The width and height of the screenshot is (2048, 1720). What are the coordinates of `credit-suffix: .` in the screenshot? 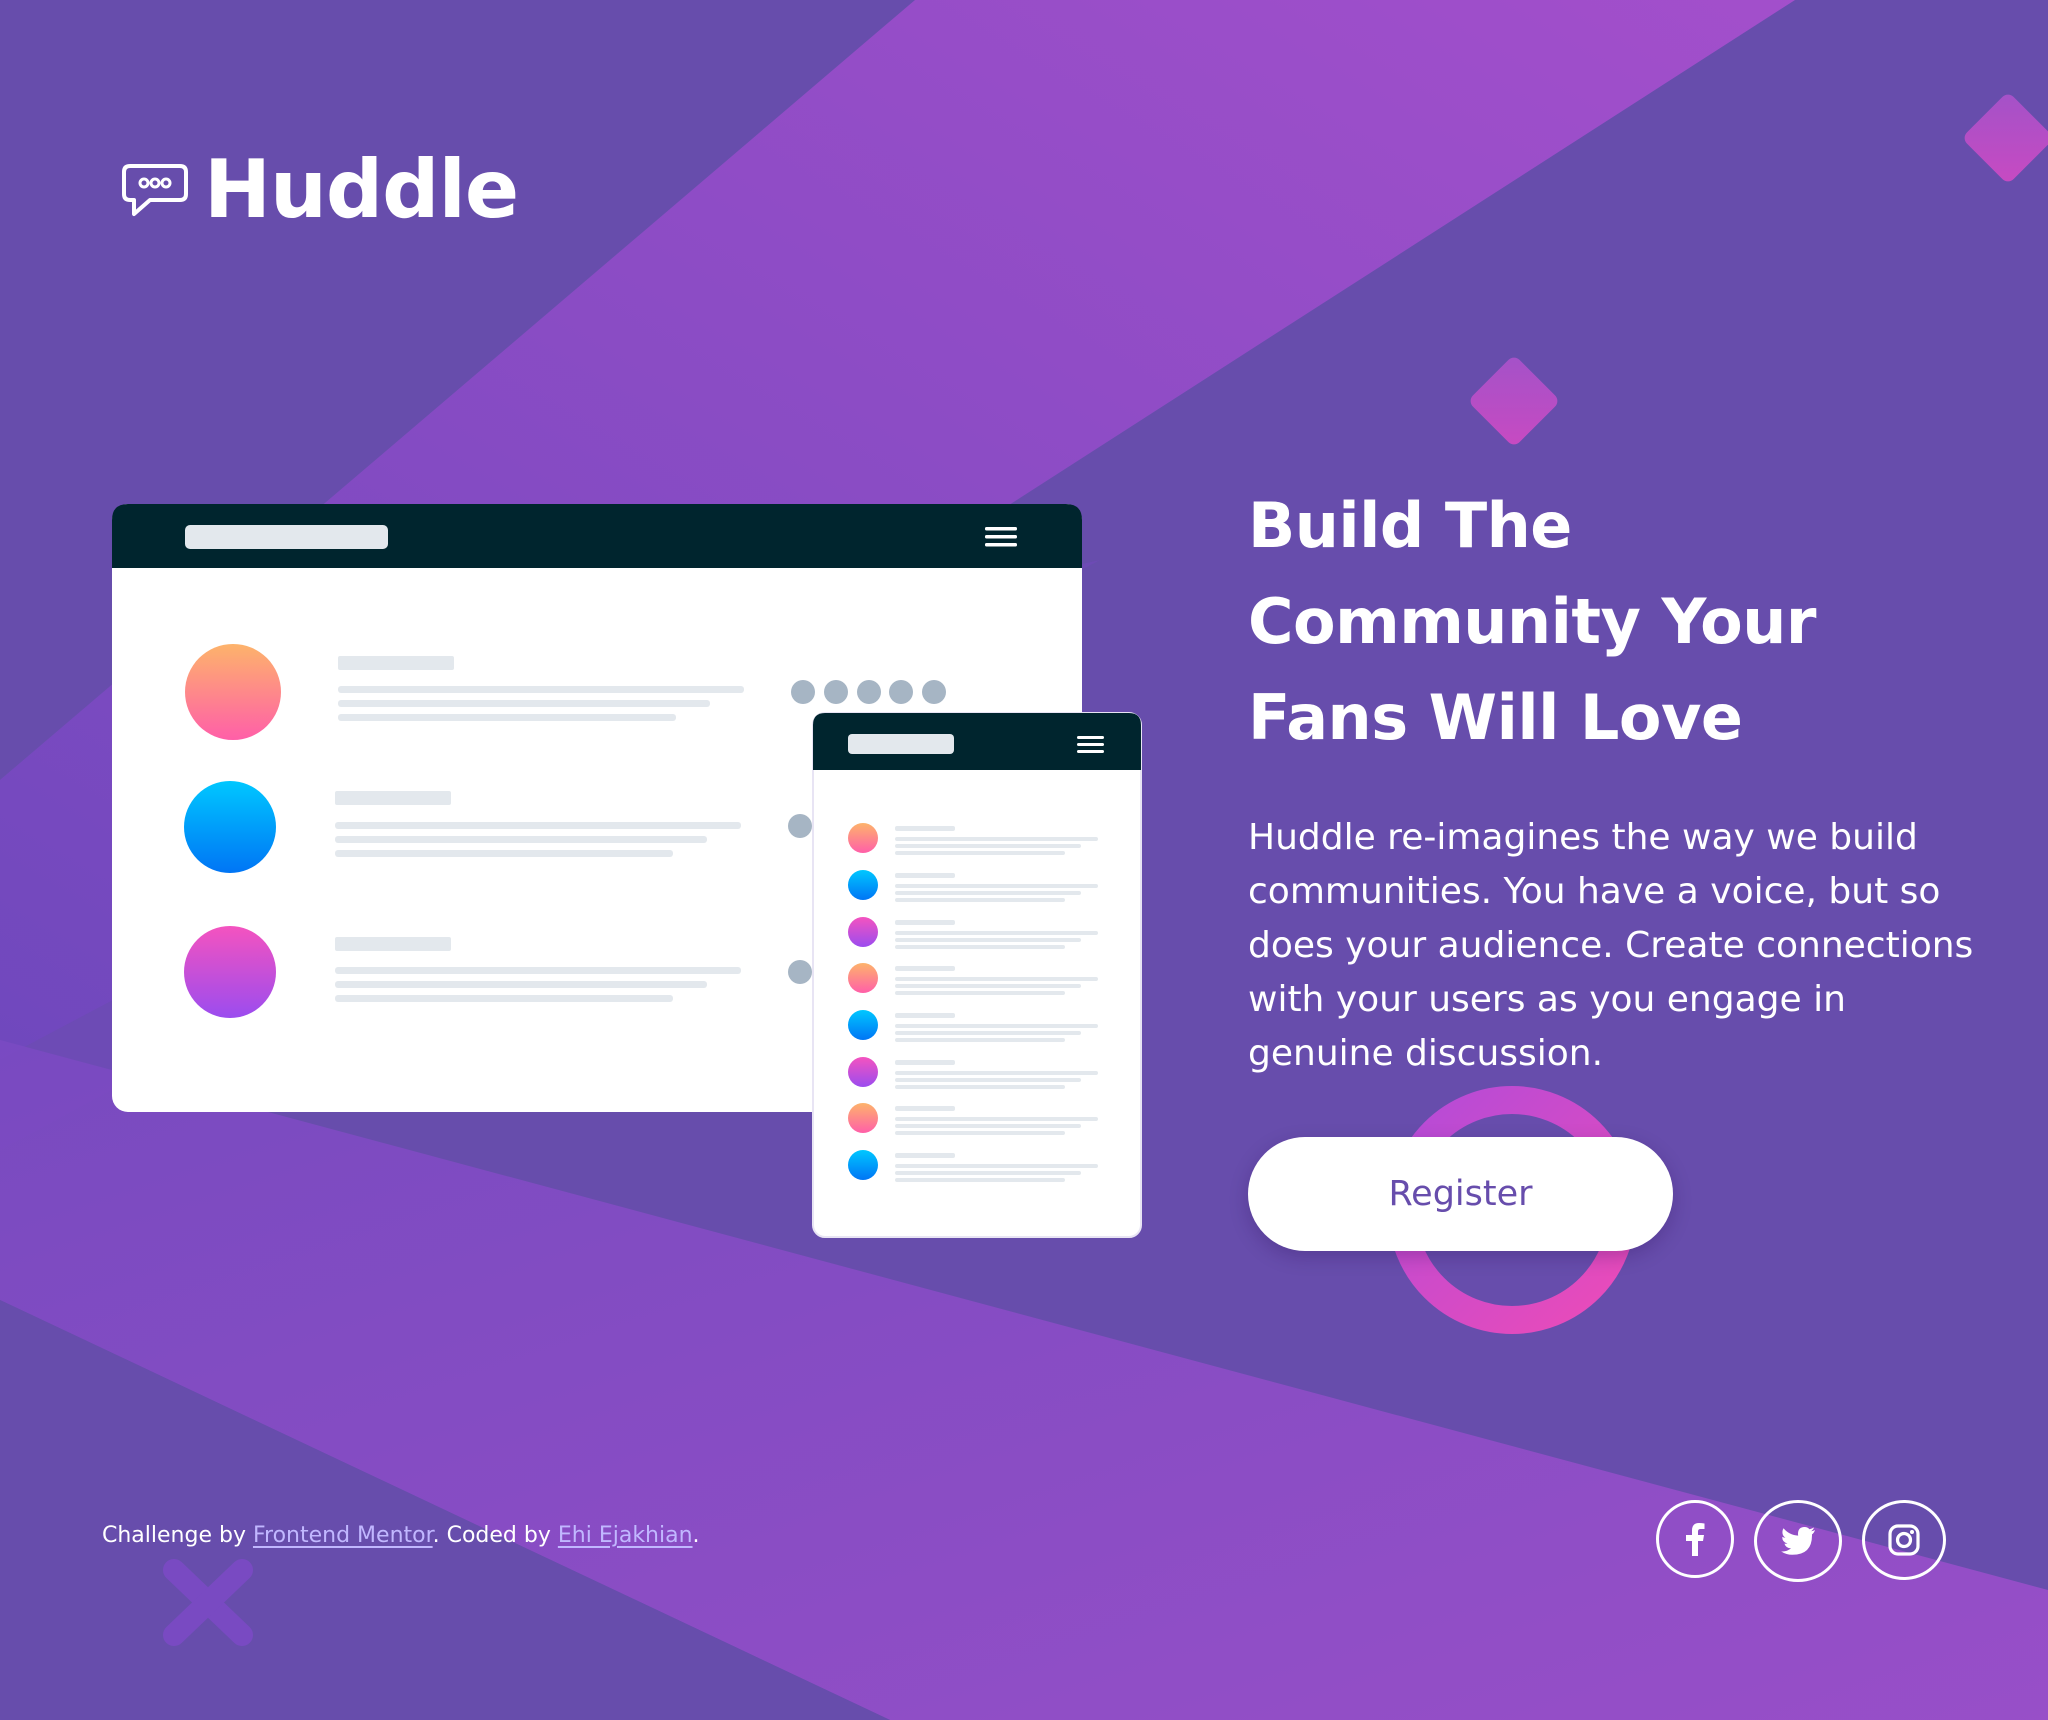 It's located at (696, 1535).